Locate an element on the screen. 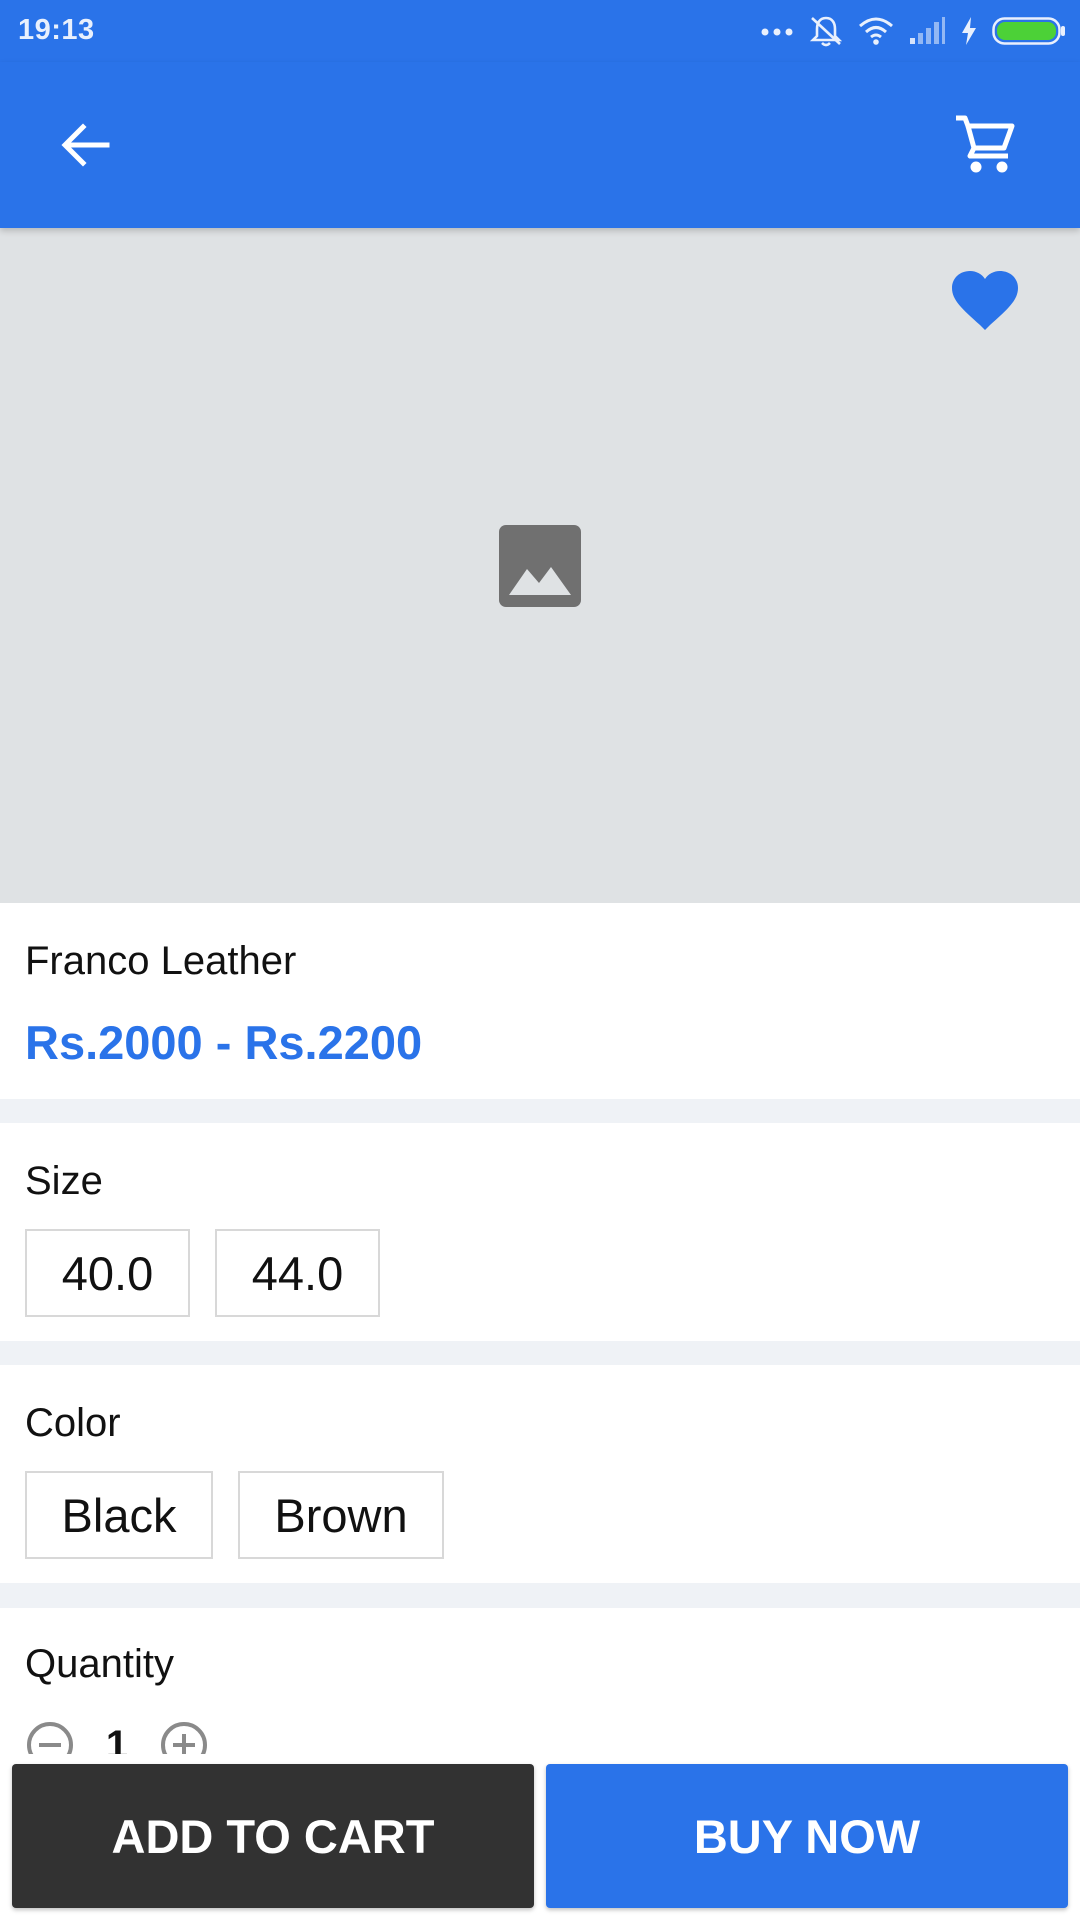 This screenshot has height=1920, width=1080. status-icons is located at coordinates (913, 31).